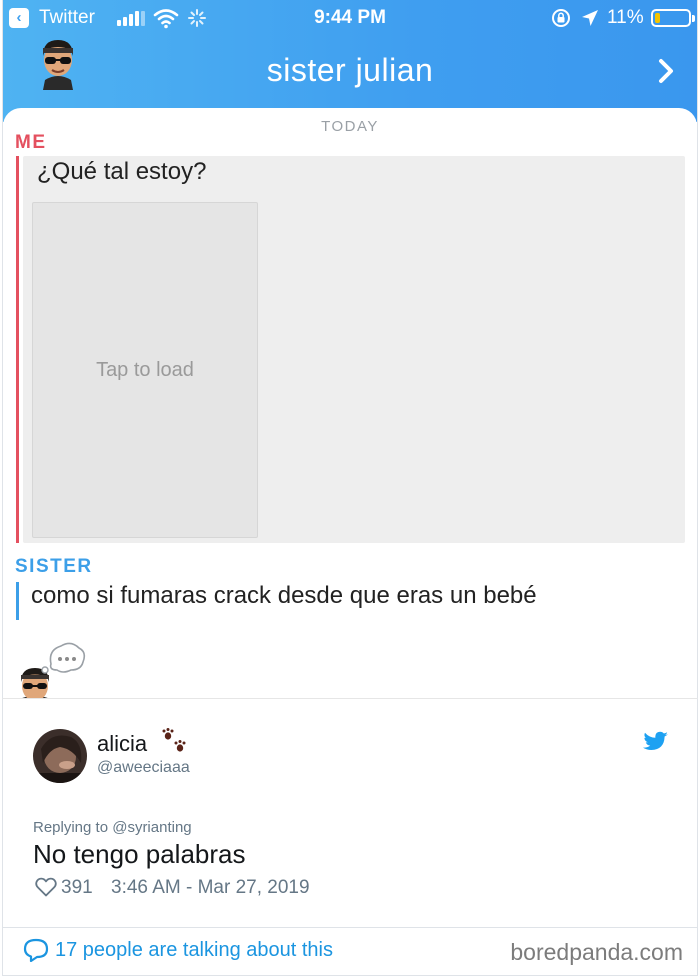 This screenshot has height=976, width=700. Describe the element at coordinates (666, 71) in the screenshot. I see `chevron-right-icon` at that location.